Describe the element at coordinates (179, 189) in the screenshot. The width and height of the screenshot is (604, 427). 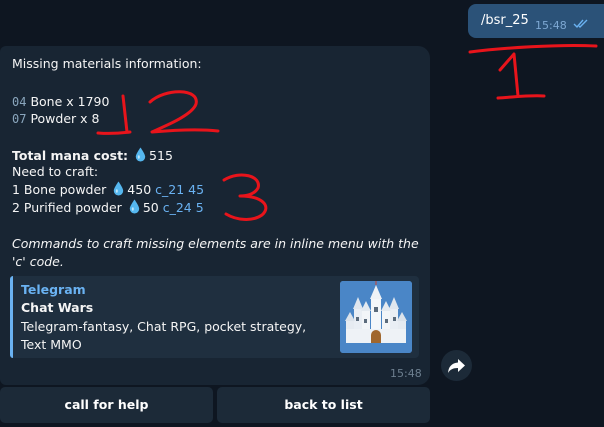
I see `craft-command-link: c_21 45` at that location.